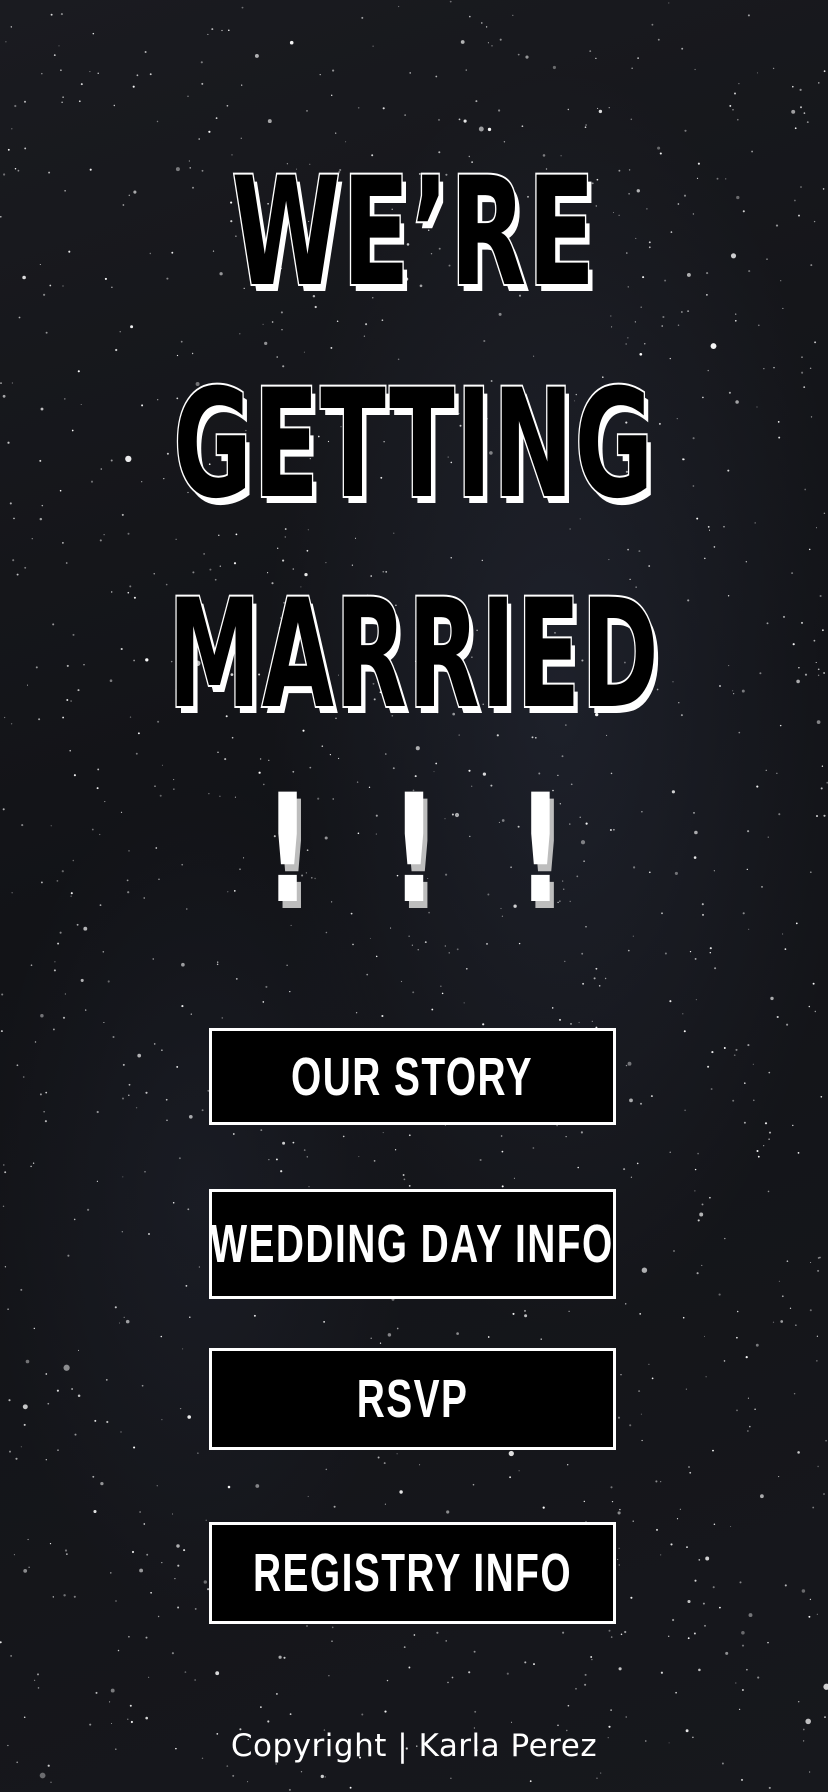 Image resolution: width=828 pixels, height=1792 pixels. What do you see at coordinates (412, 1573) in the screenshot?
I see `registry-info-button: REGISTRY INFO` at bounding box center [412, 1573].